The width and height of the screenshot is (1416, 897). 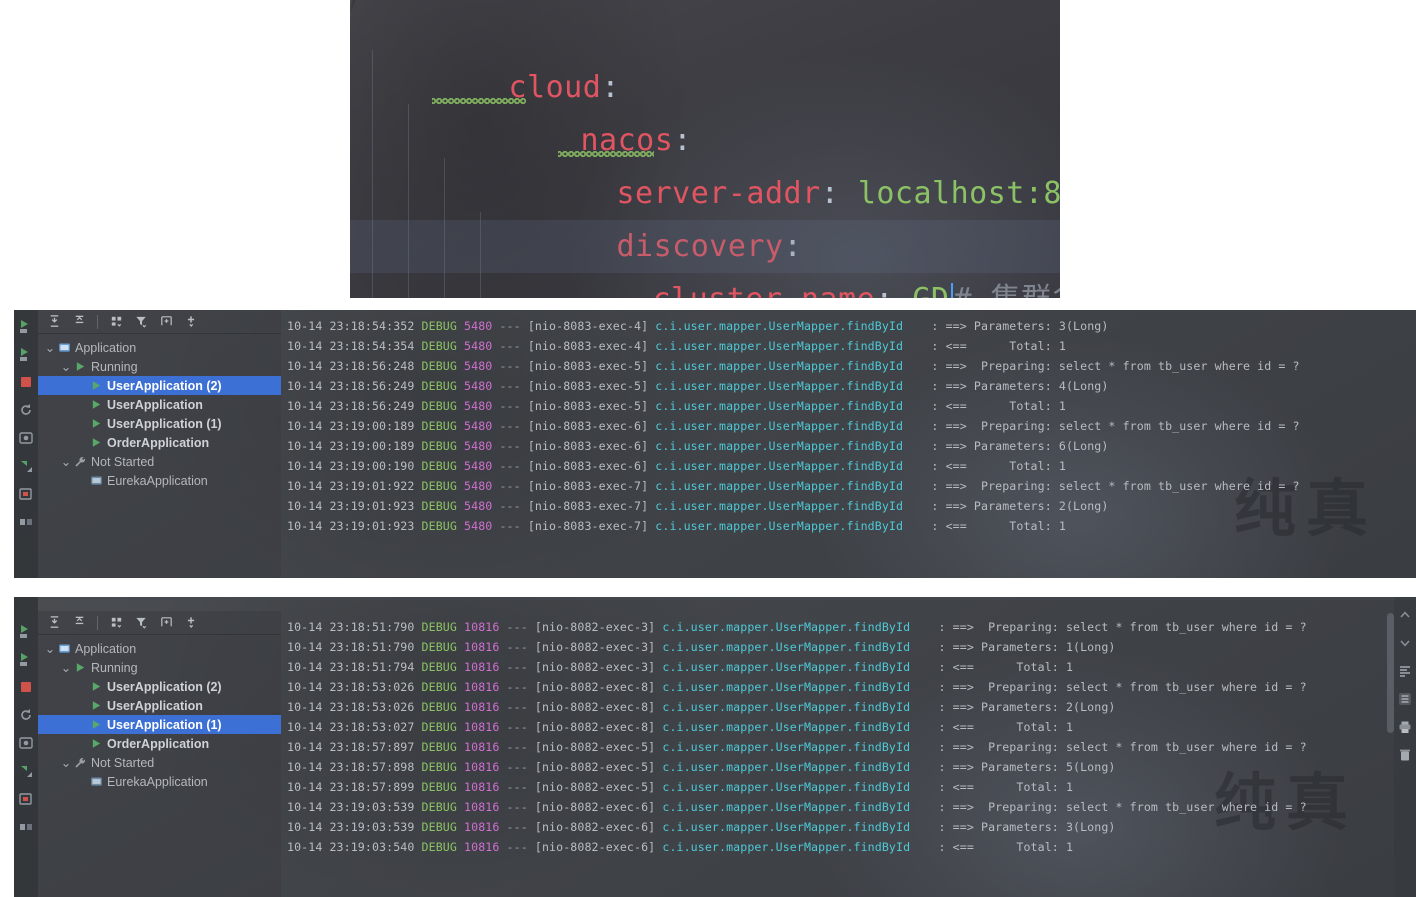 What do you see at coordinates (1405, 614) in the screenshot?
I see `scroll-up-icon` at bounding box center [1405, 614].